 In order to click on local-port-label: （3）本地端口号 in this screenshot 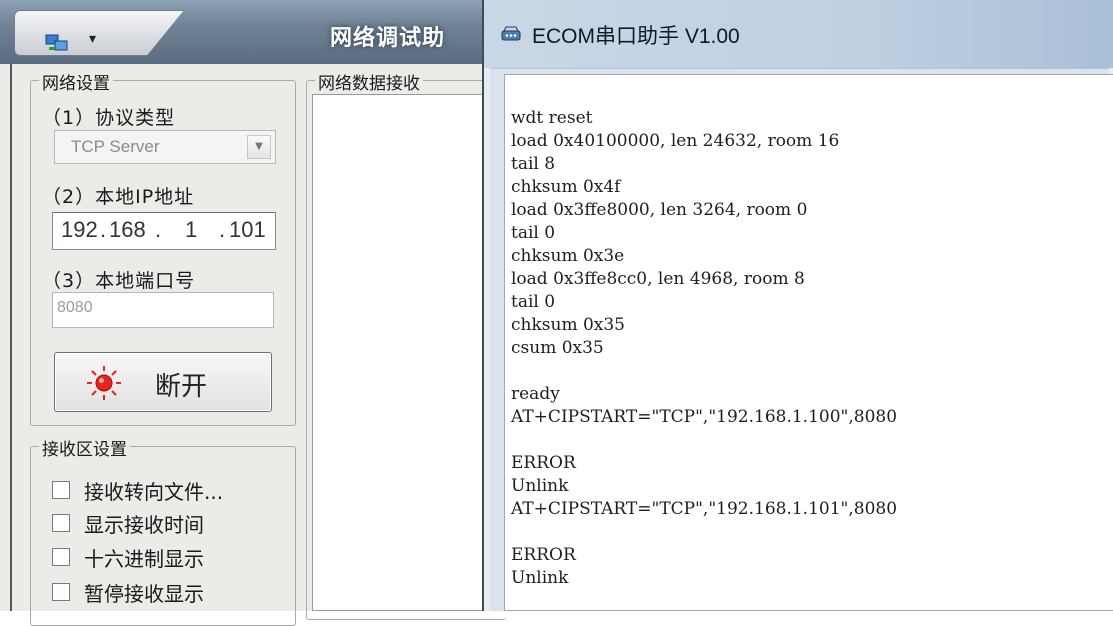, I will do `click(119, 281)`.